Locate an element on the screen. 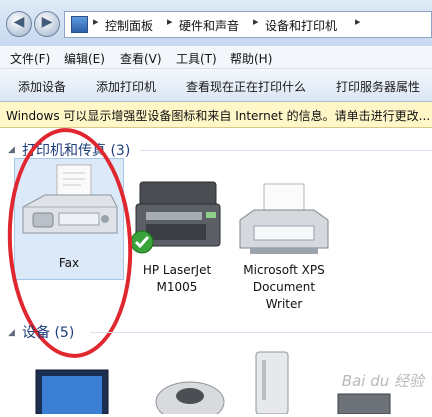  hp-laserjet-tile: HP LaserJet M1005 is located at coordinates (177, 233).